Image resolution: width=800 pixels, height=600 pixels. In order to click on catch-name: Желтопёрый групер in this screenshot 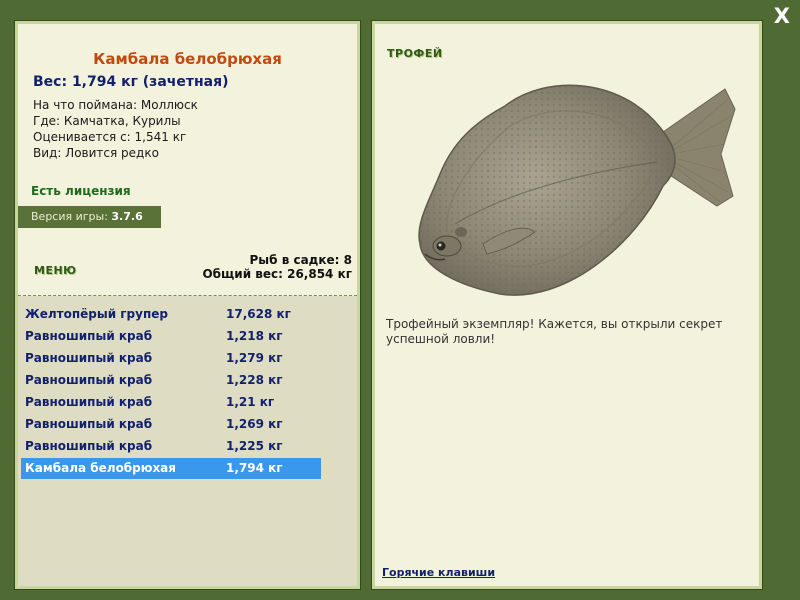, I will do `click(96, 314)`.